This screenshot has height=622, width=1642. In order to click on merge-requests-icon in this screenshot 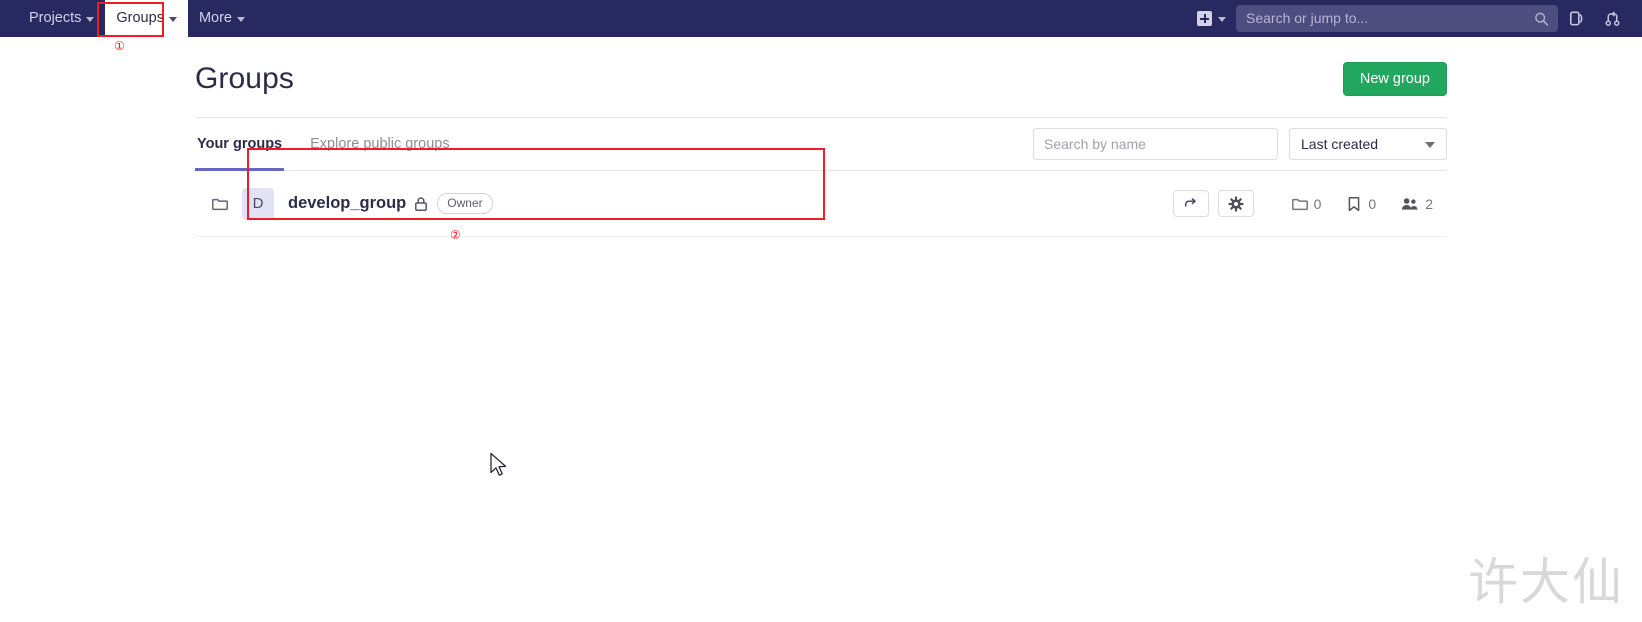, I will do `click(1612, 18)`.